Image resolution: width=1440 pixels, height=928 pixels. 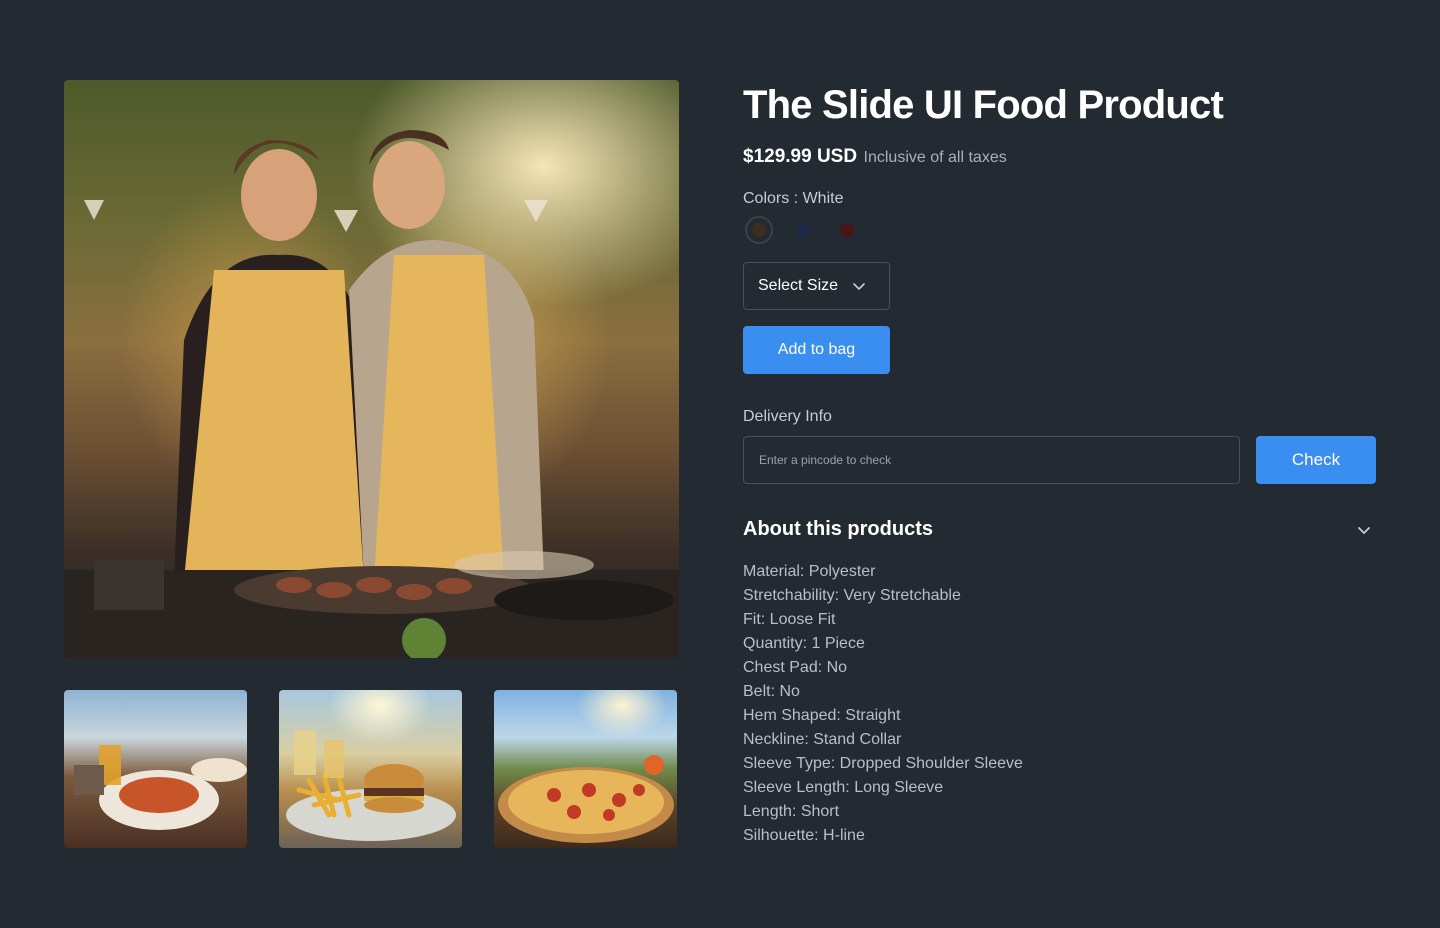 I want to click on spec-item: Stretchability: Very Stretchable, so click(x=852, y=595).